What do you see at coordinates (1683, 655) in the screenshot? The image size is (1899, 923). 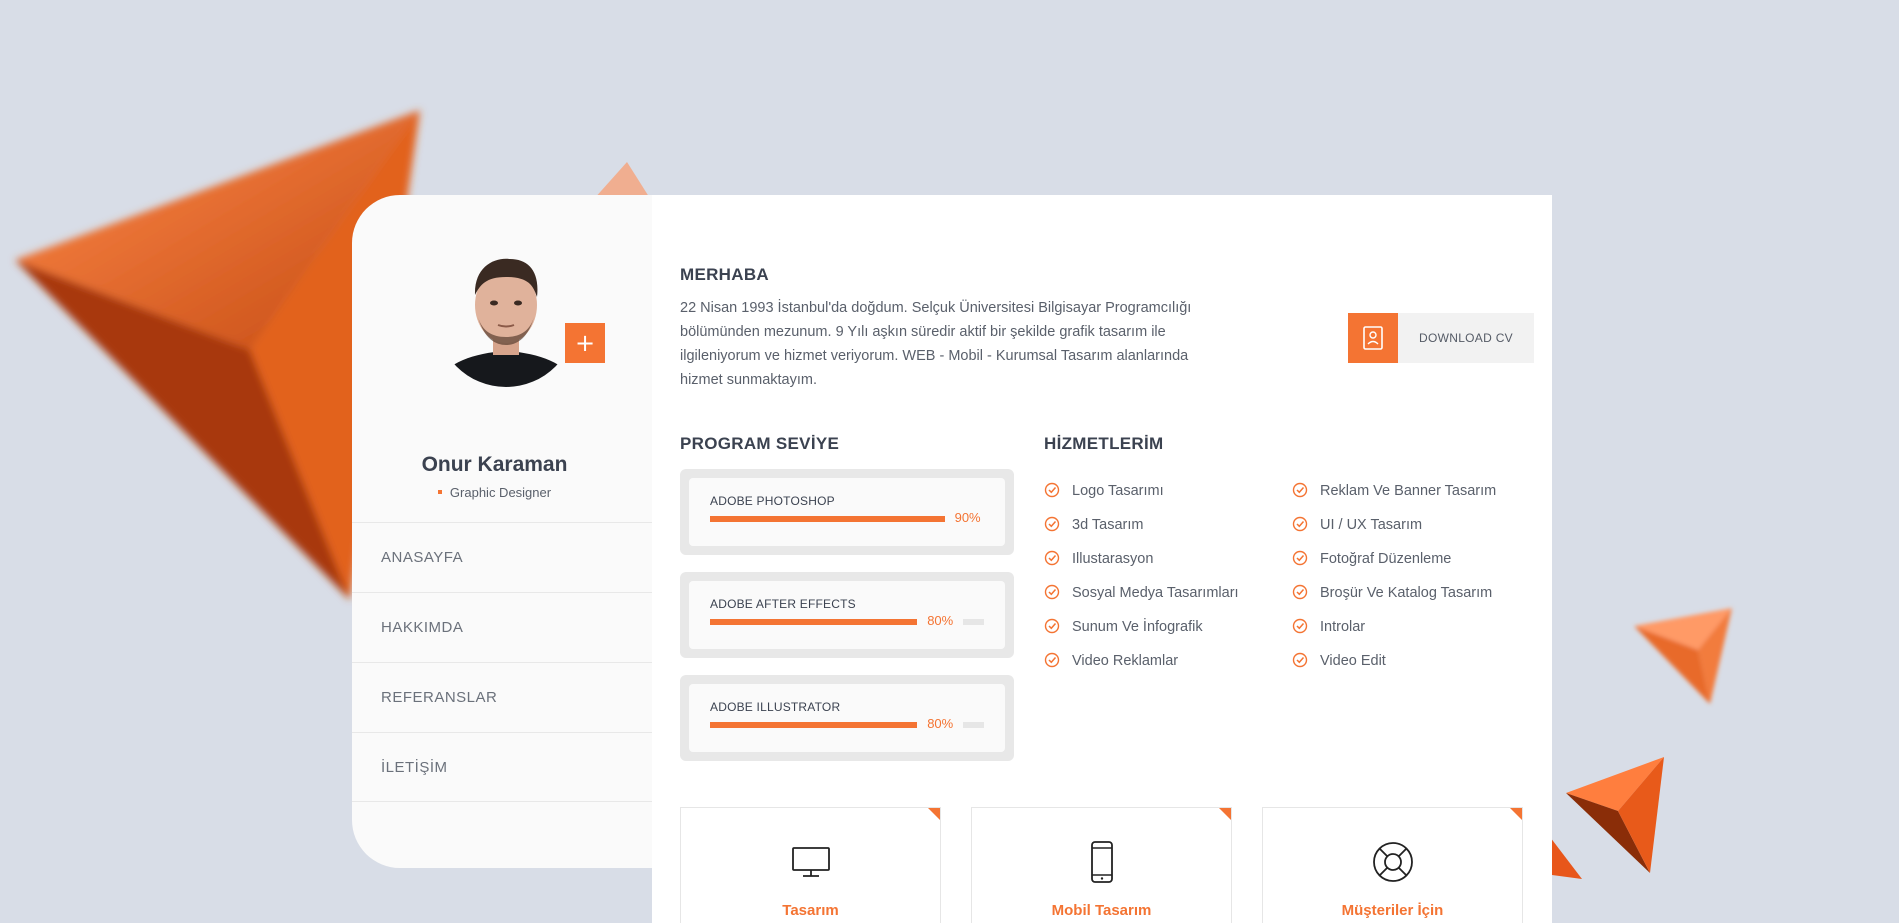 I see `orange-shape-right` at bounding box center [1683, 655].